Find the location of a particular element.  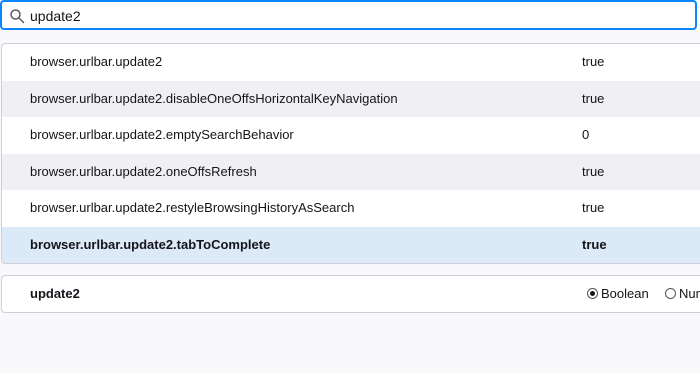

pref-row: browser.urlbar.update2 true is located at coordinates (351, 62).